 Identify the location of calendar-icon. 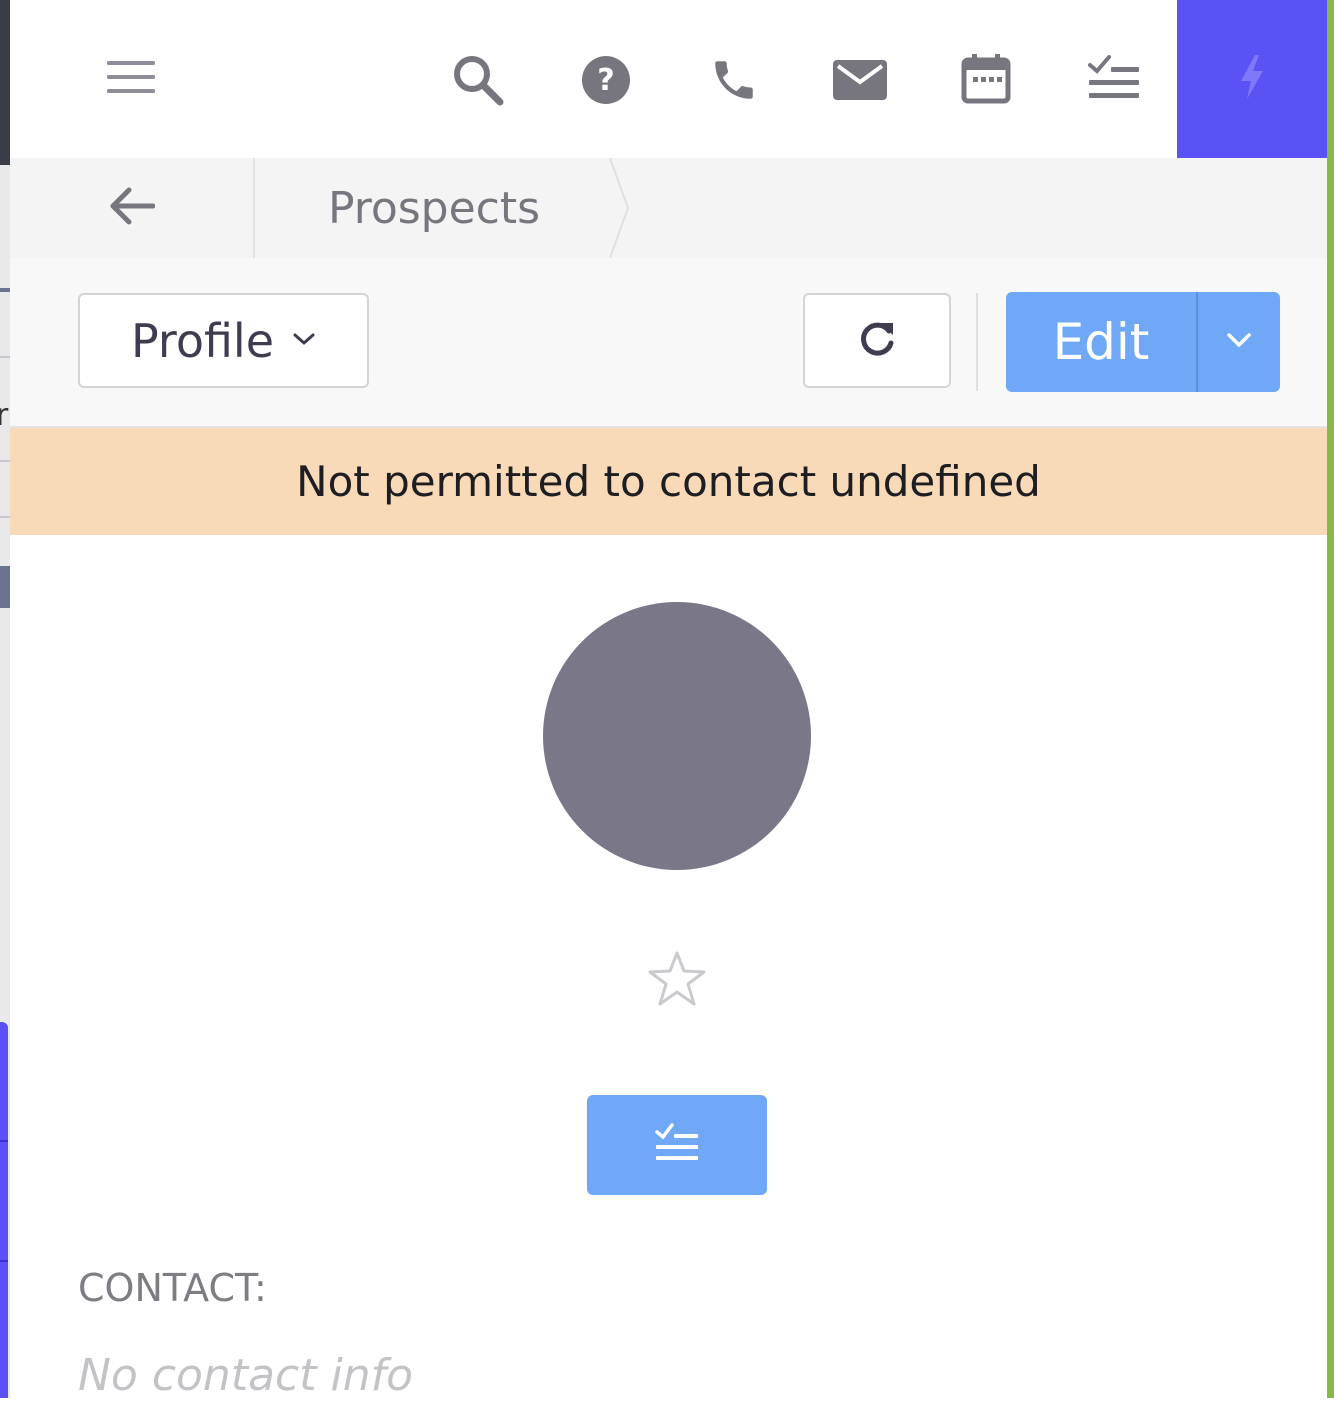
(986, 78).